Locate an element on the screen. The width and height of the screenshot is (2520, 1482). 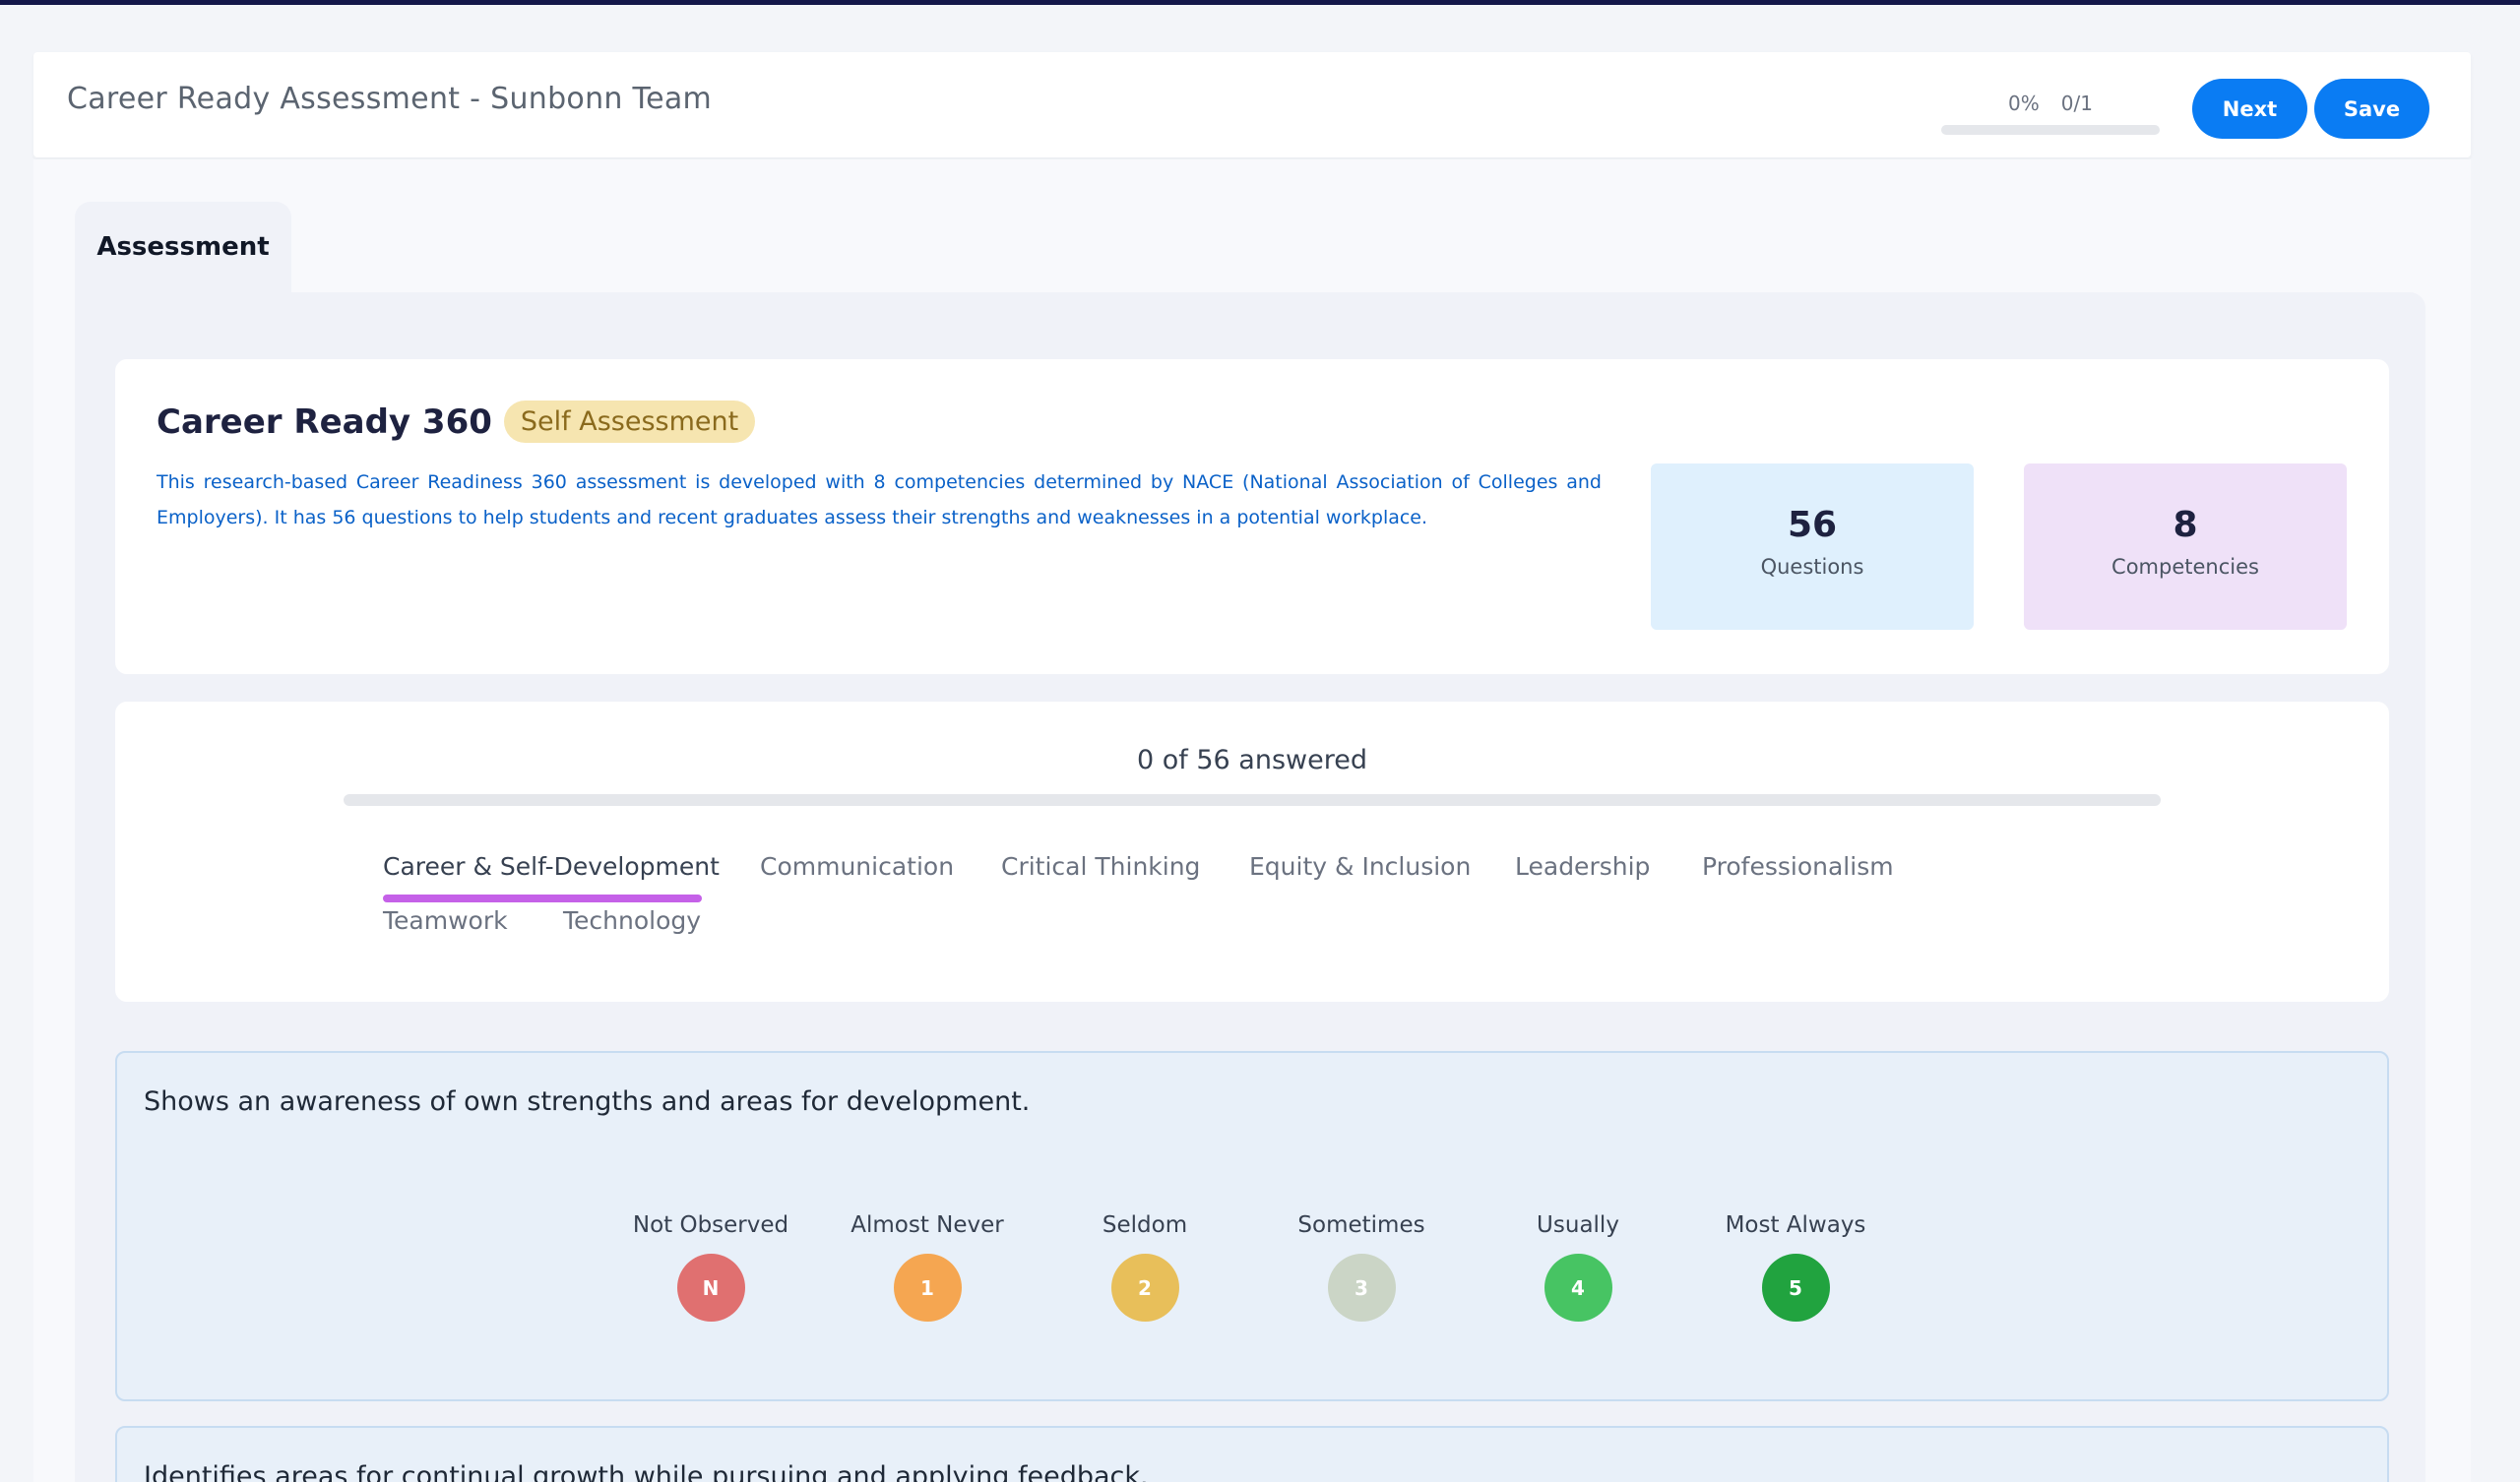
rating-button-2: 2 is located at coordinates (1144, 1288).